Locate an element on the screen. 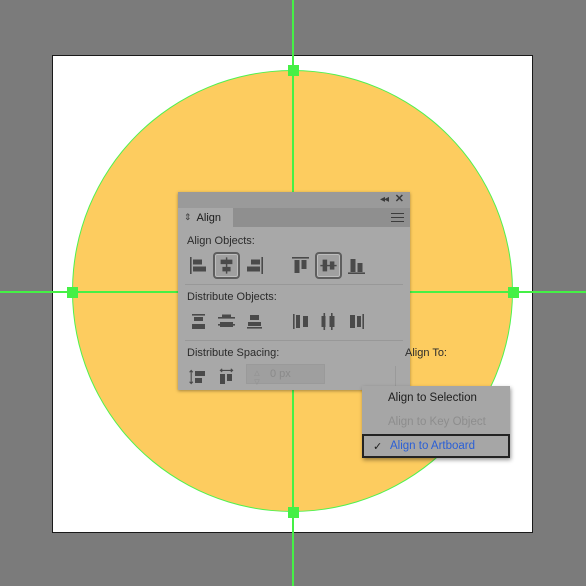 The image size is (586, 586). horizontal-align-center-icon is located at coordinates (226, 265).